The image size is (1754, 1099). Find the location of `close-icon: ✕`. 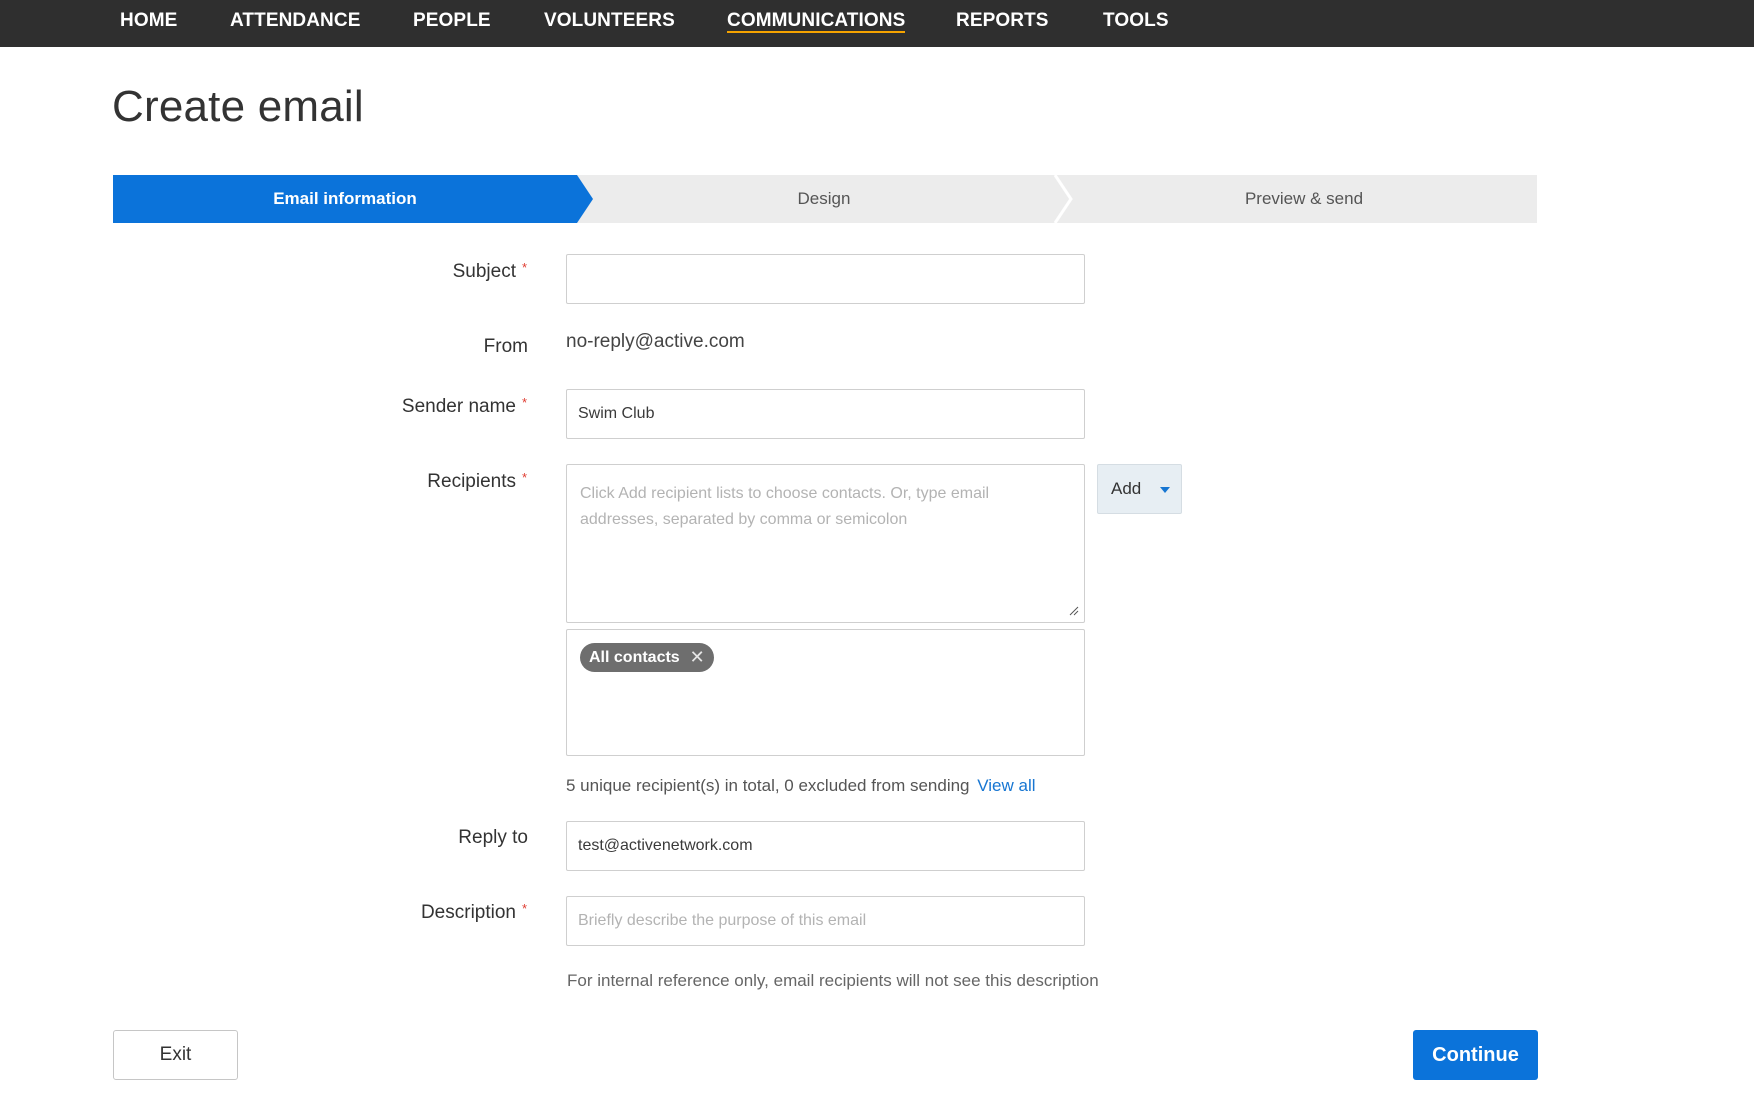

close-icon: ✕ is located at coordinates (697, 657).